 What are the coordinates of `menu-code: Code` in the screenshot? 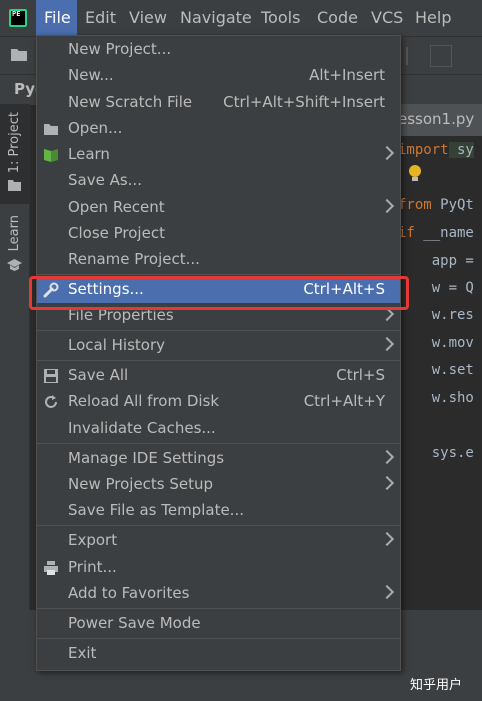 It's located at (337, 18).